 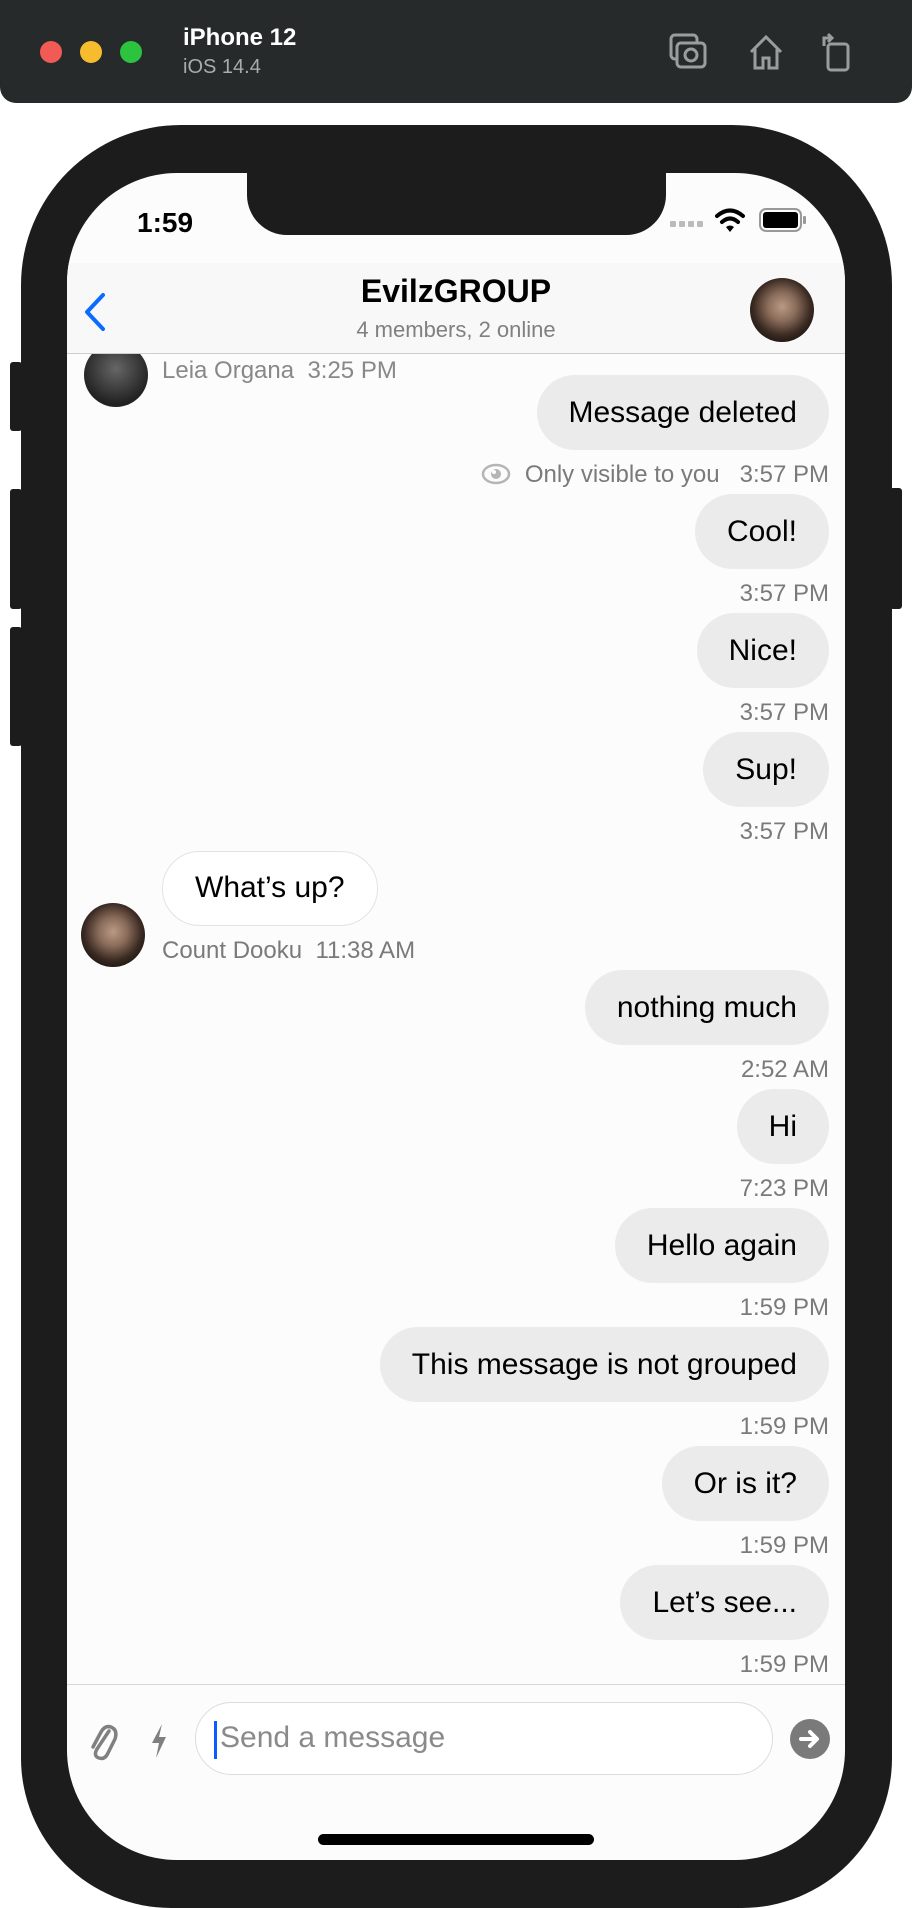 What do you see at coordinates (456, 51) in the screenshot?
I see `simulator-toolbar: iPhone 12 iOS 14.4` at bounding box center [456, 51].